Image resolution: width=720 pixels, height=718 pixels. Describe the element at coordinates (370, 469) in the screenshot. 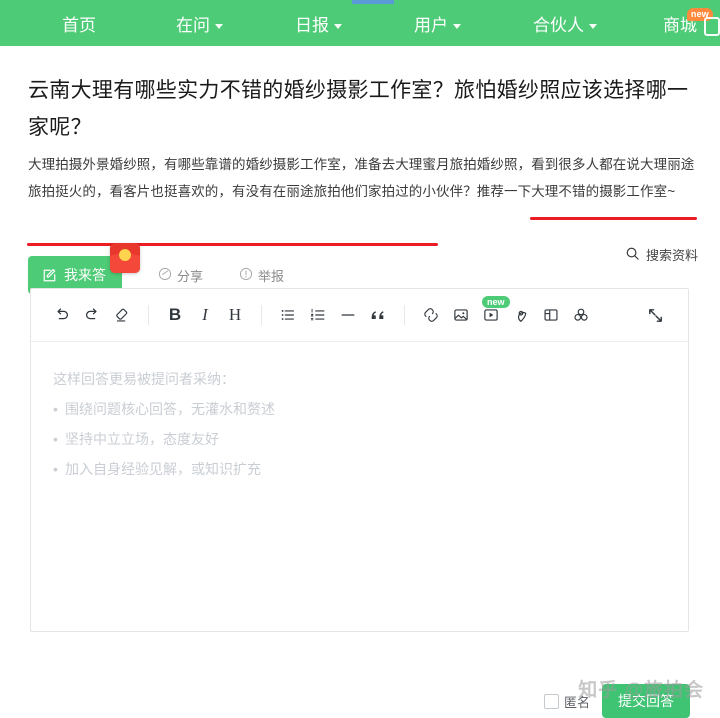

I see `placeholder-tip: 加入自身经验见解，或知识扩充` at that location.